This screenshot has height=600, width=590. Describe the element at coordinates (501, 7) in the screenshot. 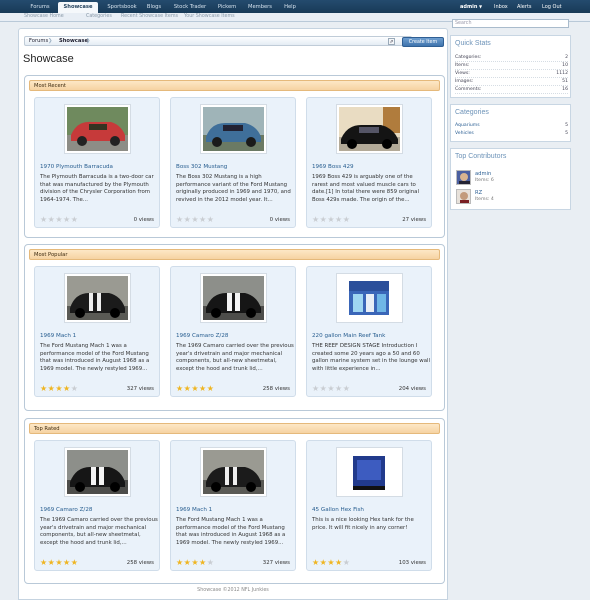

I see `inbox-link: Inbox` at that location.